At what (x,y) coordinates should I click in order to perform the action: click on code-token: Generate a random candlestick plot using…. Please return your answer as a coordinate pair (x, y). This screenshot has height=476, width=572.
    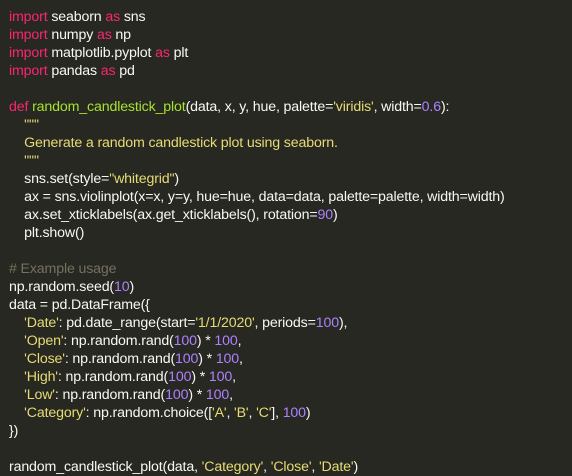
    Looking at the image, I should click on (173, 143).